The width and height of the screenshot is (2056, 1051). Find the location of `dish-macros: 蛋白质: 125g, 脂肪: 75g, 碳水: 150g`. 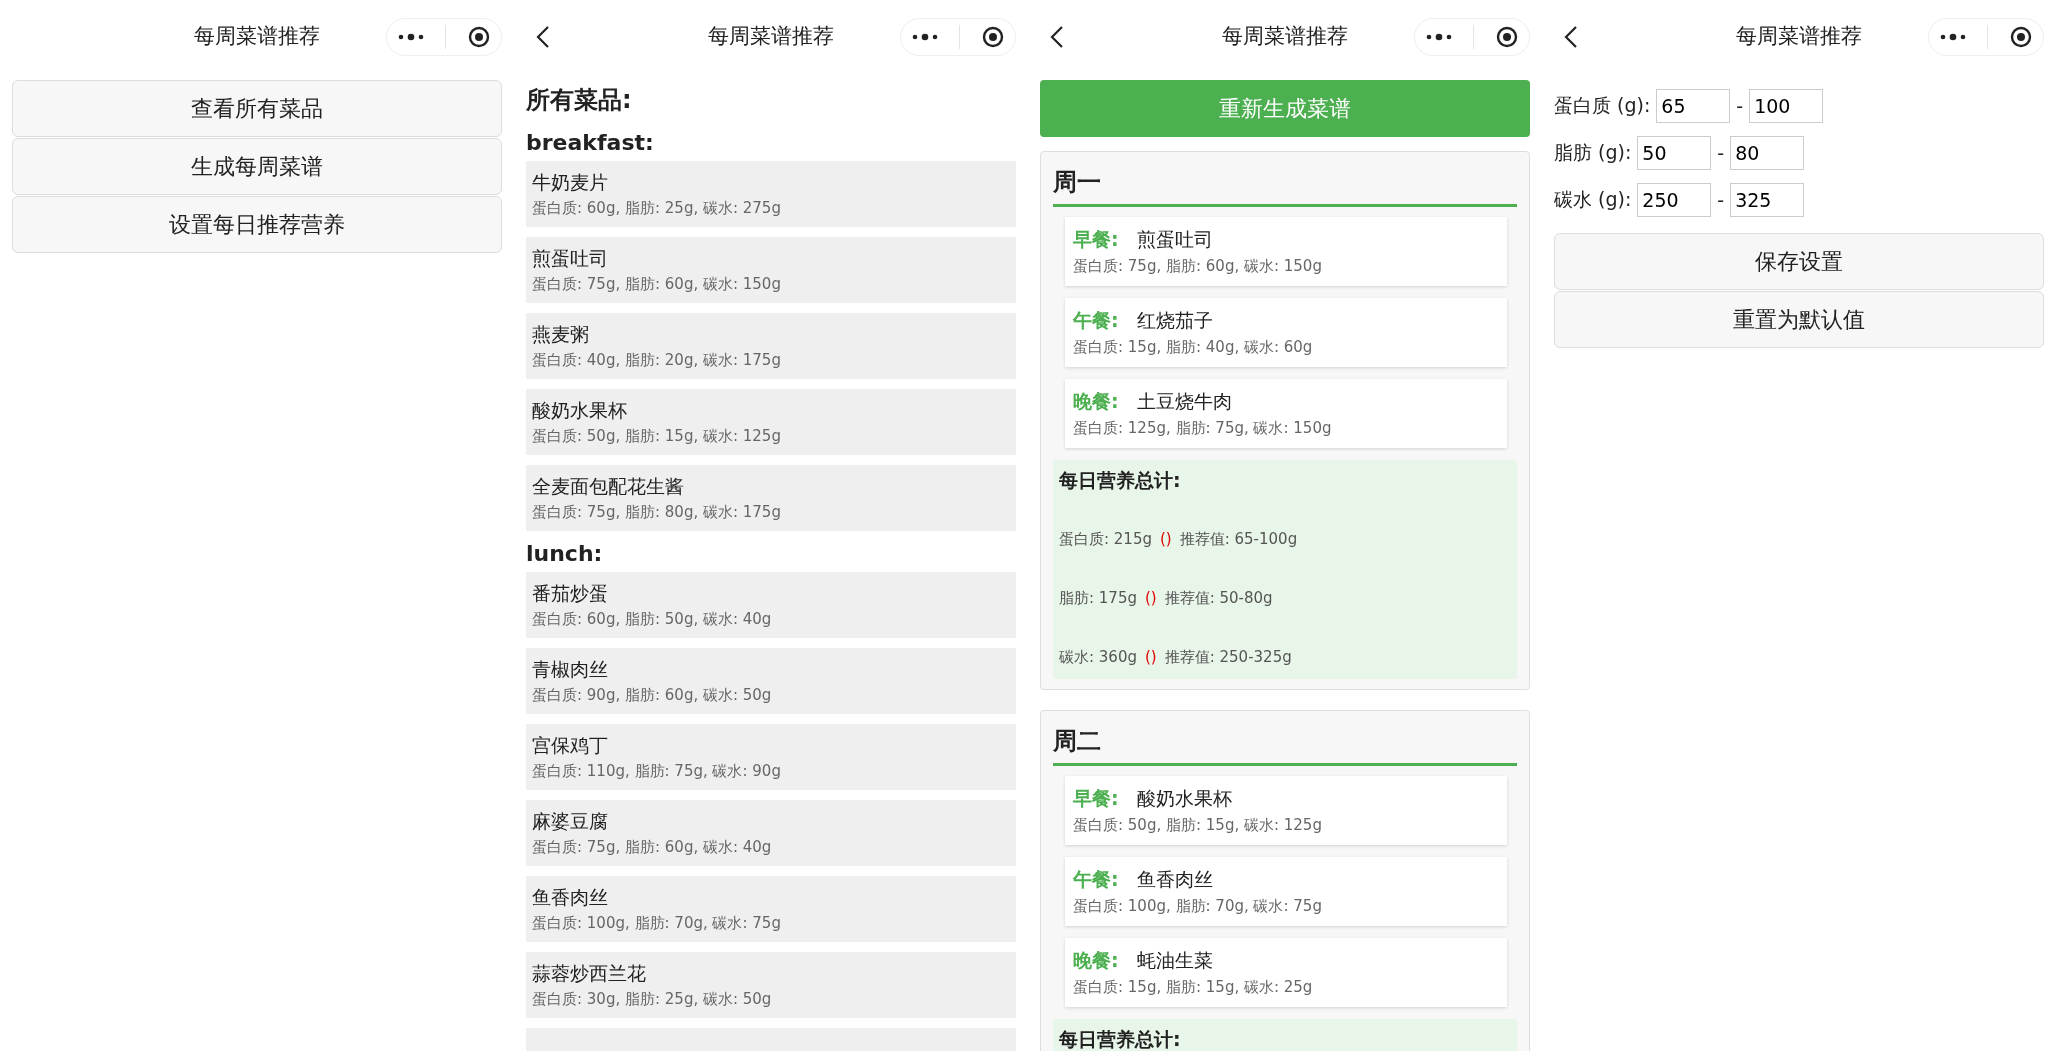

dish-macros: 蛋白质: 125g, 脂肪: 75g, 碳水: 150g is located at coordinates (1203, 428).